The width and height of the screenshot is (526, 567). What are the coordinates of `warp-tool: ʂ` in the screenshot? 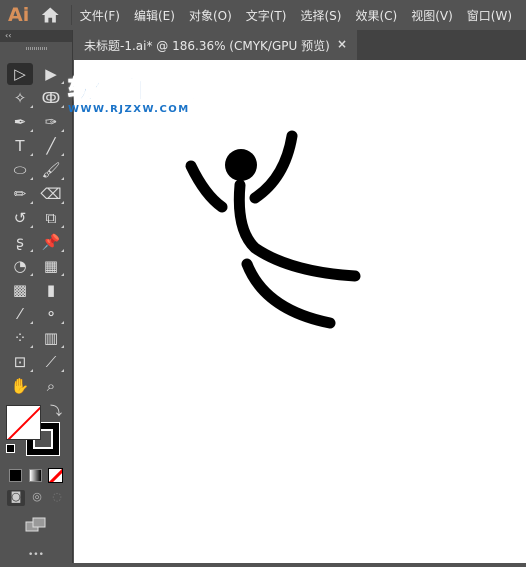 It's located at (20, 242).